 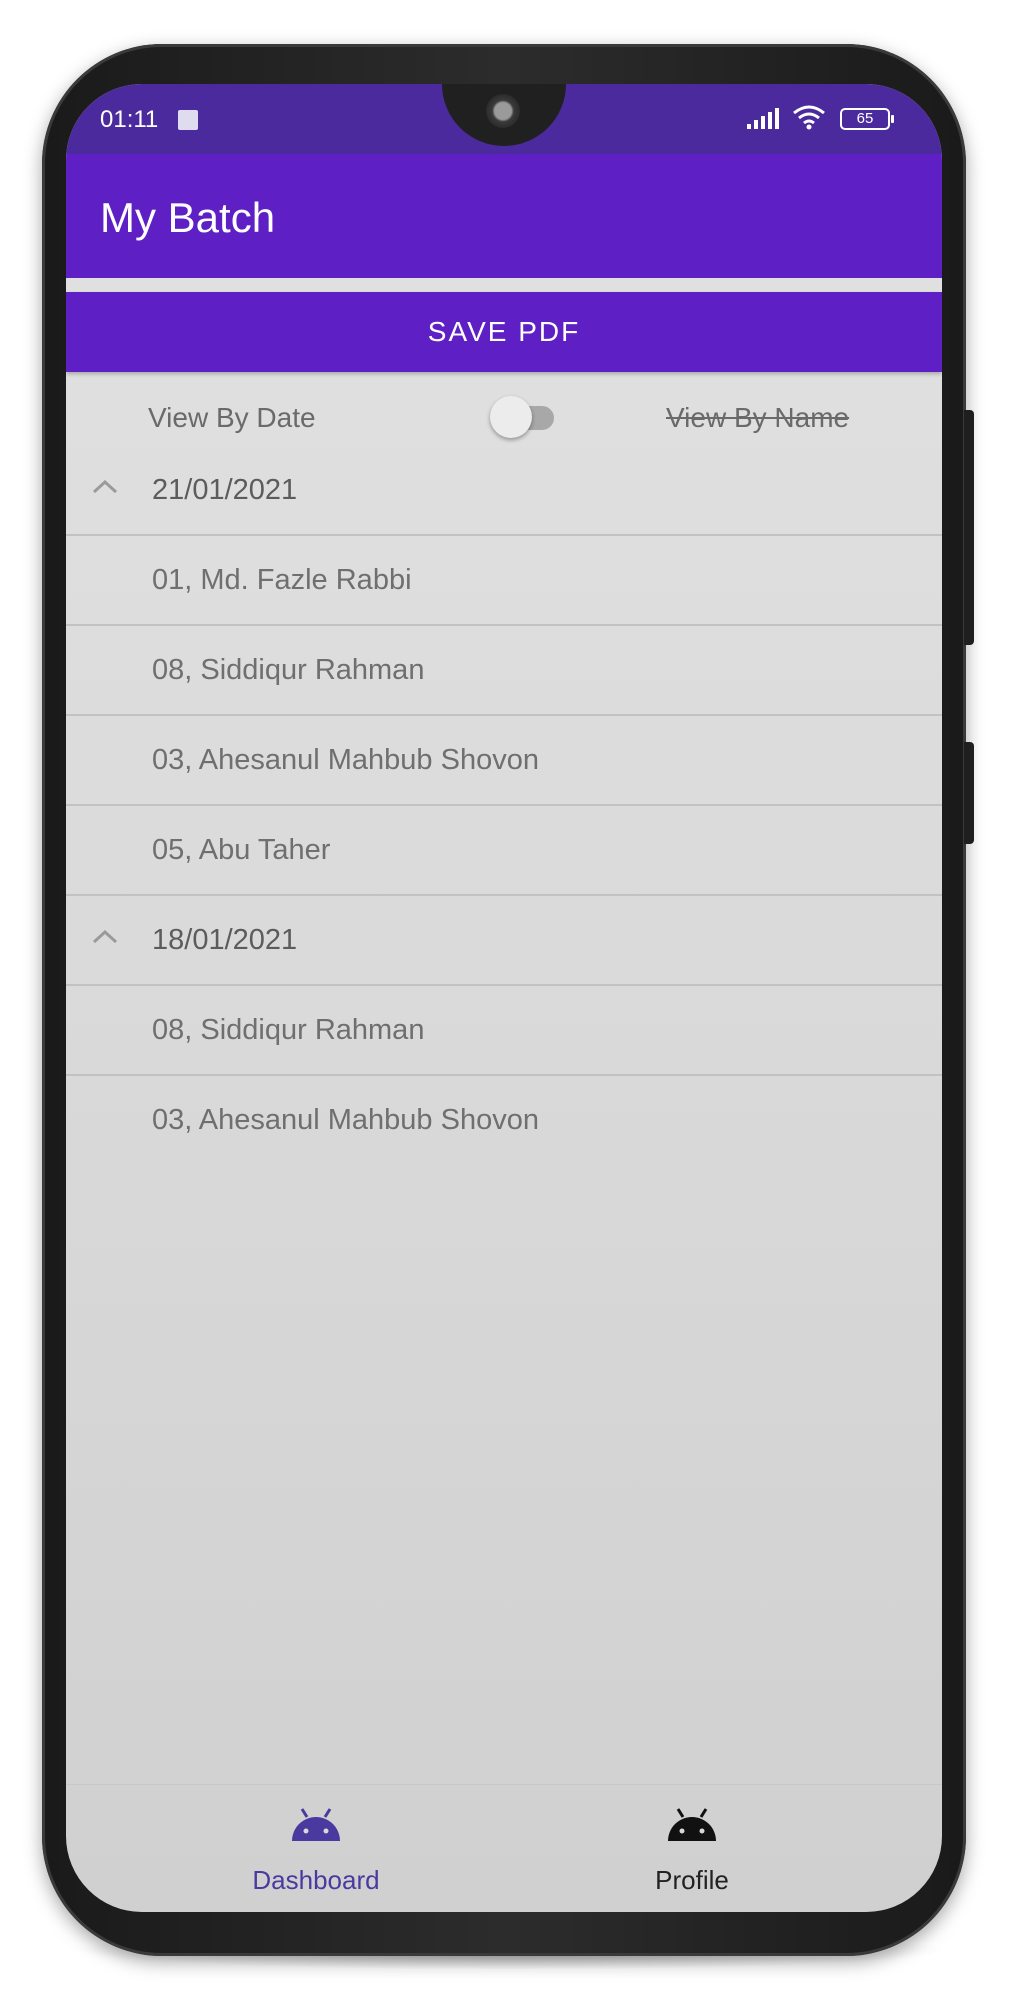 I want to click on save-pdf-button: SAVE PDF, so click(x=504, y=332).